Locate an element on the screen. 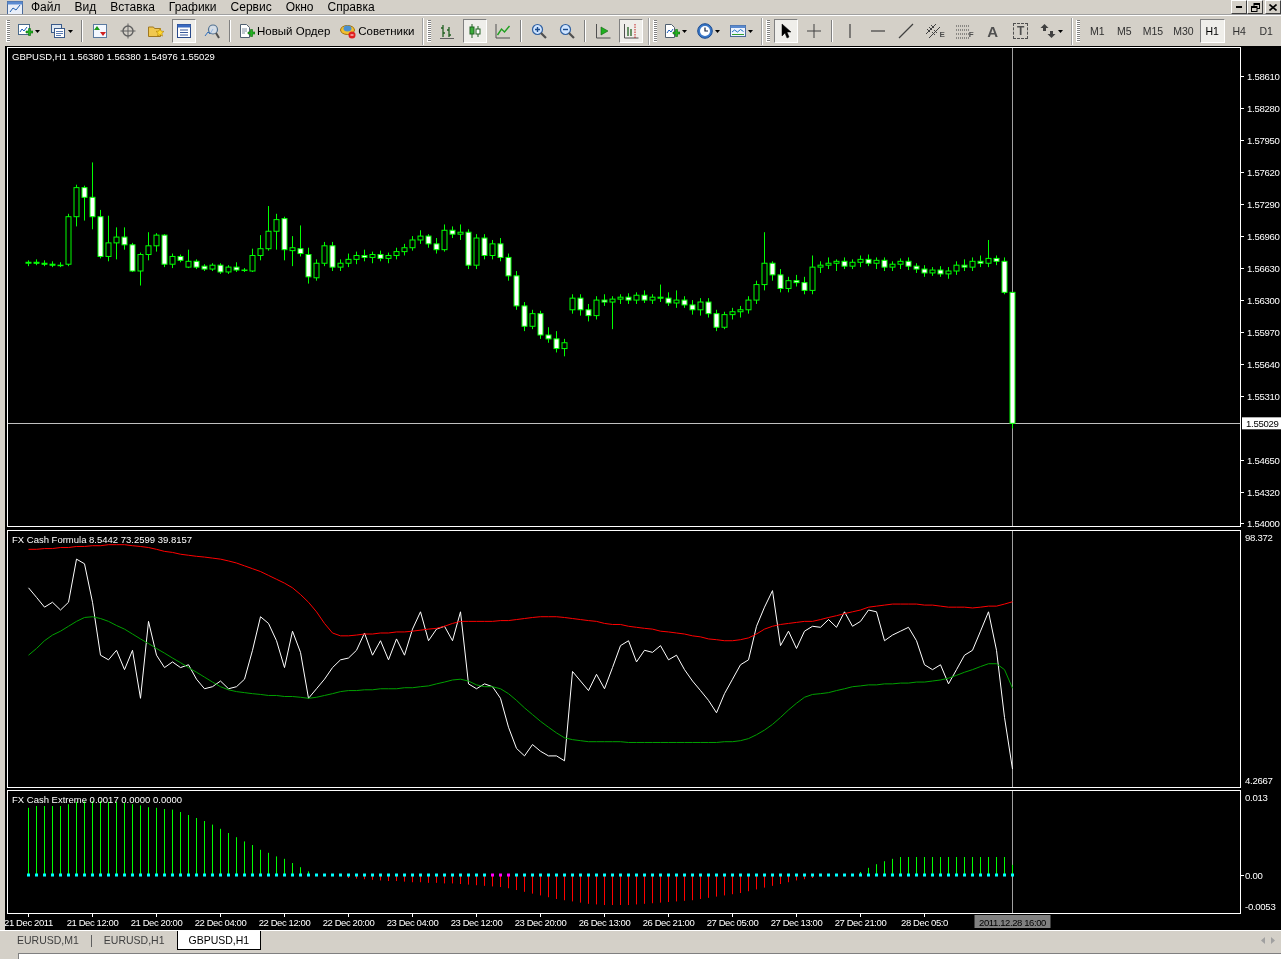  price-label: 1.58610 is located at coordinates (1263, 76).